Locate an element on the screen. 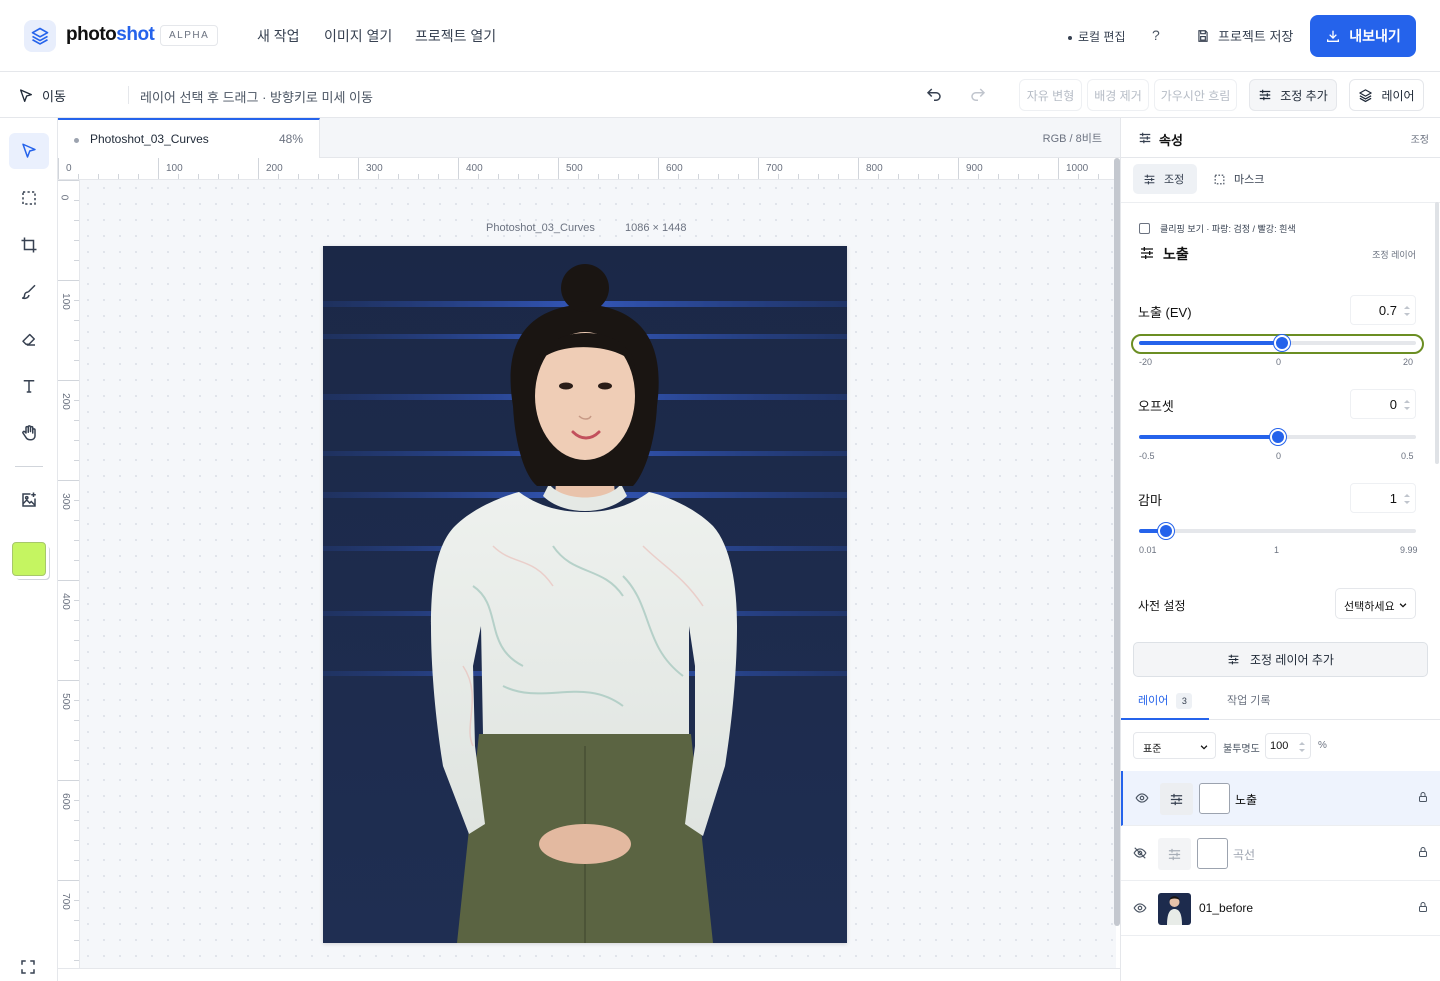 This screenshot has height=981, width=1440. tab-status-dot is located at coordinates (76, 140).